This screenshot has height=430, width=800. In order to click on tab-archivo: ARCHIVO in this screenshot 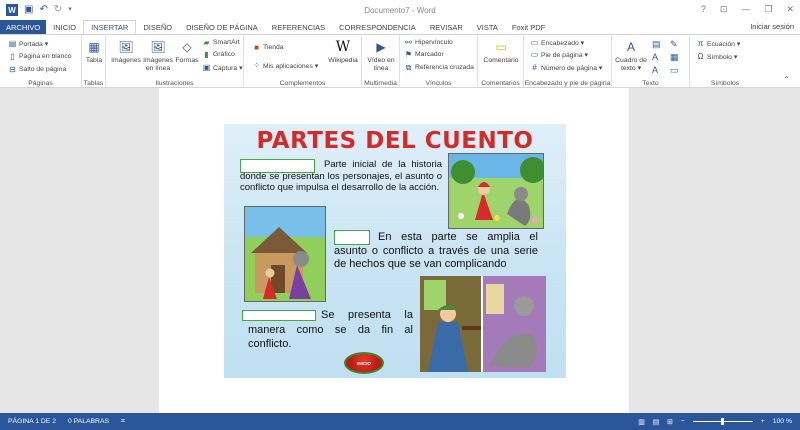, I will do `click(23, 27)`.